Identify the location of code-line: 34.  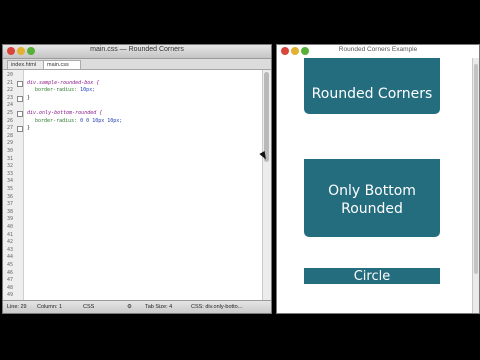
(133, 182).